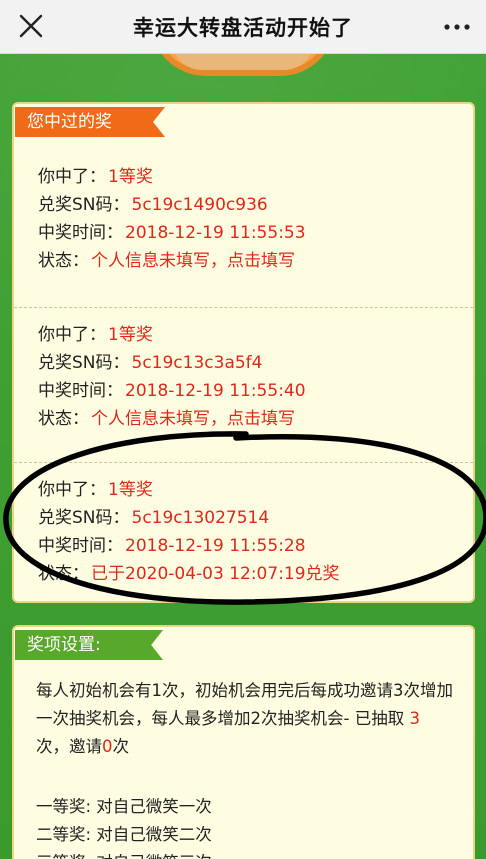 The width and height of the screenshot is (486, 859). I want to click on status-value: 已于2020-04-03 12:07:19兑奖, so click(215, 574).